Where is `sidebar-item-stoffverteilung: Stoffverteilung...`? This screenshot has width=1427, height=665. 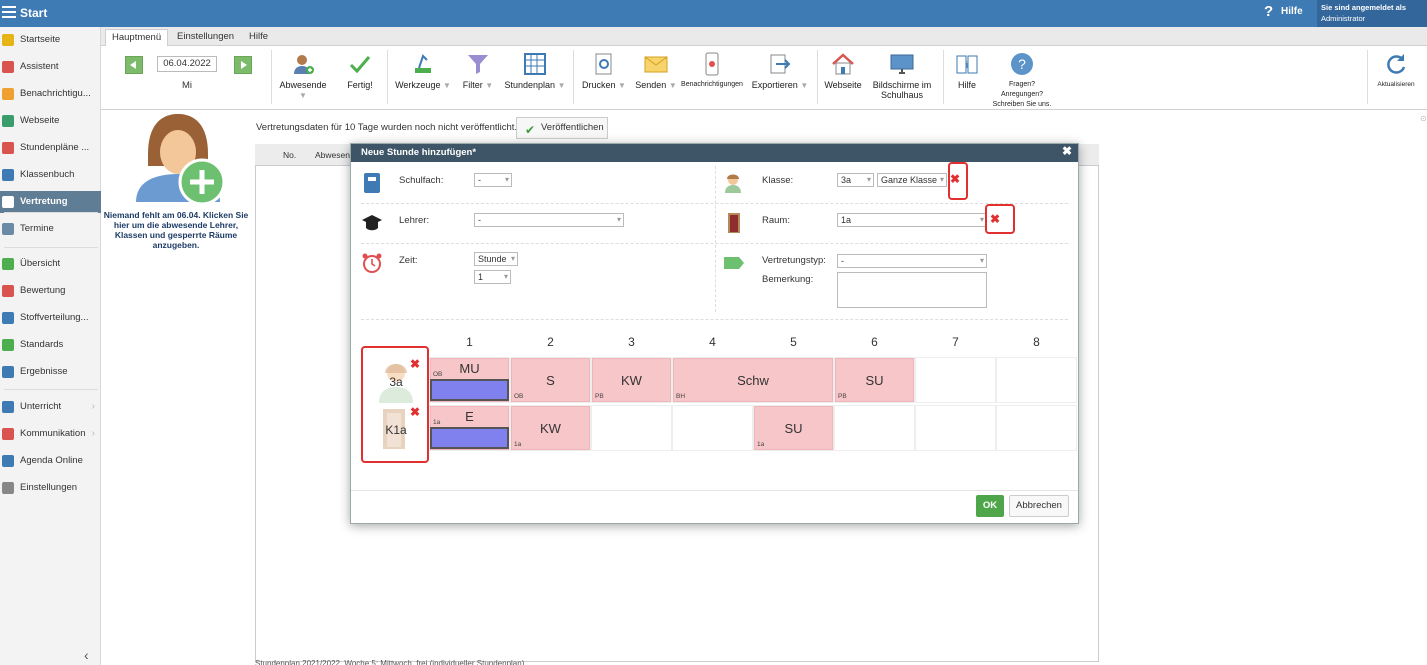 sidebar-item-stoffverteilung: Stoffverteilung... is located at coordinates (50, 318).